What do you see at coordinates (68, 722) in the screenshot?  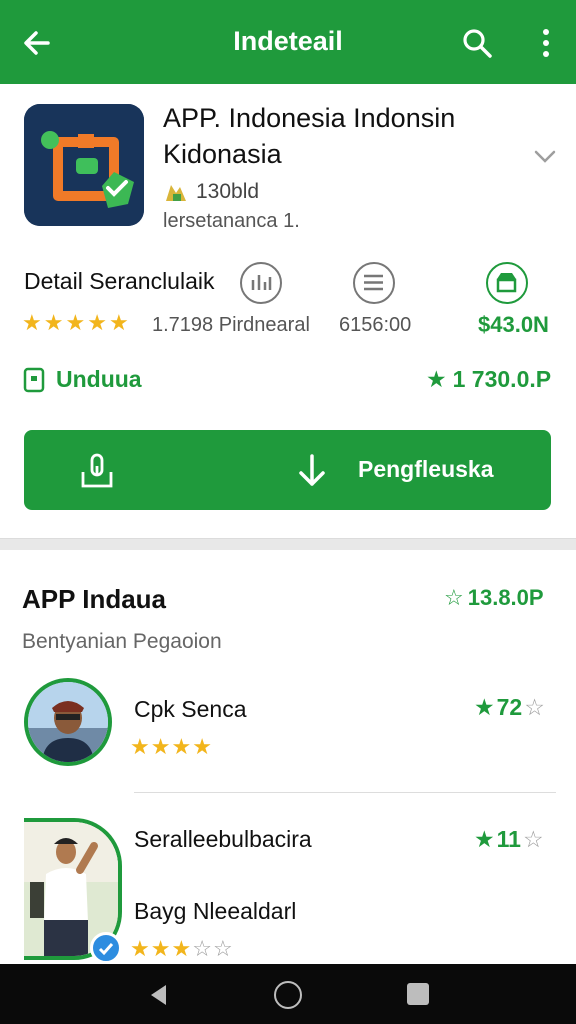 I see `avatar` at bounding box center [68, 722].